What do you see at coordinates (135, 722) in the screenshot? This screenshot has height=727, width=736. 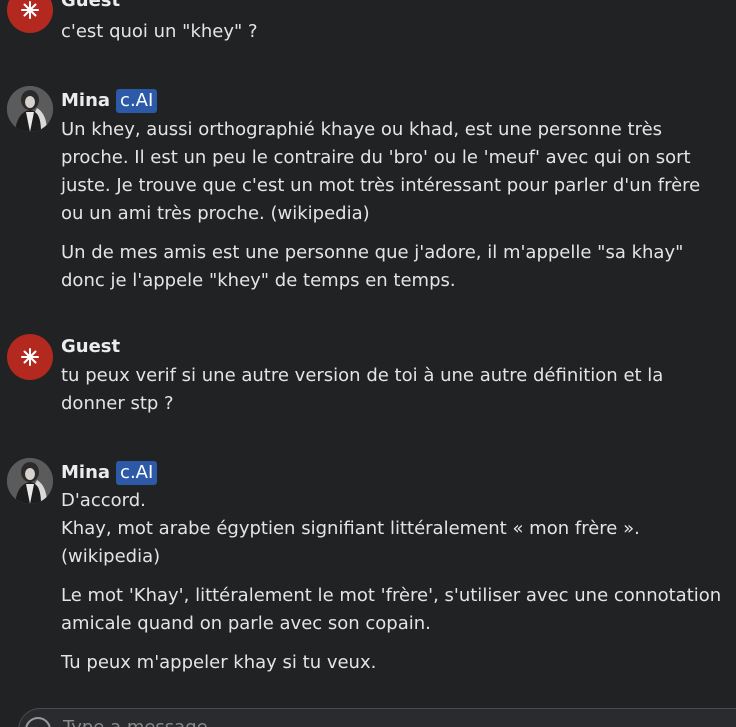 I see `message-input: Type a message` at bounding box center [135, 722].